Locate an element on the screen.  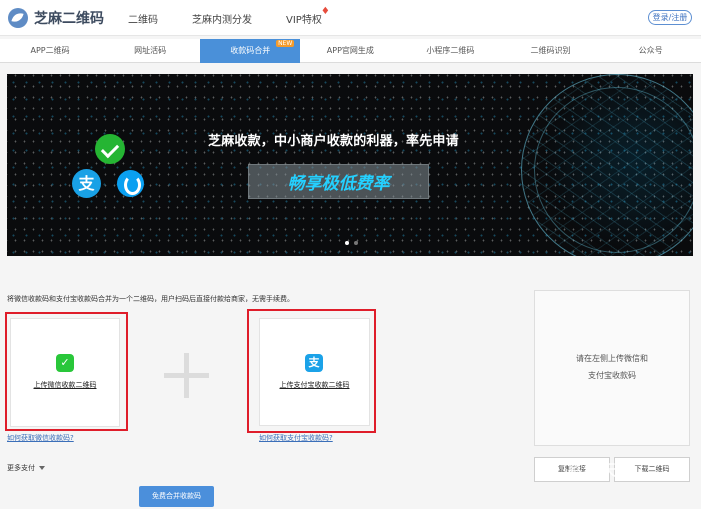
tab-qrcode-recognition: 二维码识别 is located at coordinates (550, 51).